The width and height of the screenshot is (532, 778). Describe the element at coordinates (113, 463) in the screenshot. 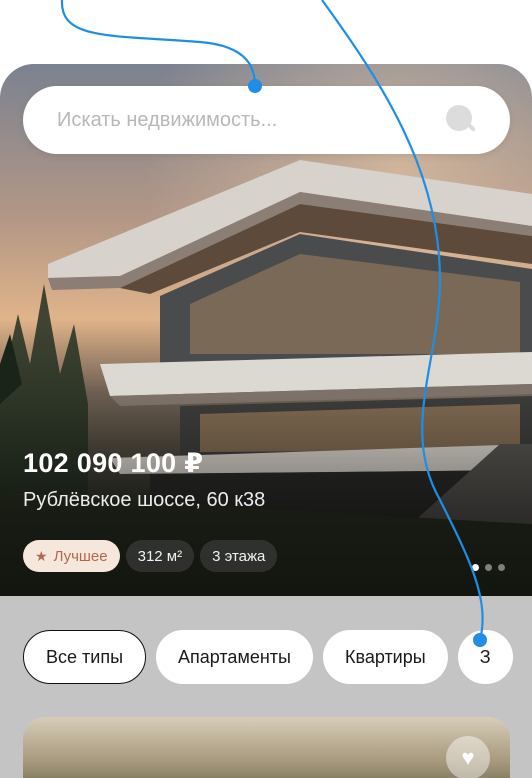

I see `property-price: 102 090 100 ₽` at that location.